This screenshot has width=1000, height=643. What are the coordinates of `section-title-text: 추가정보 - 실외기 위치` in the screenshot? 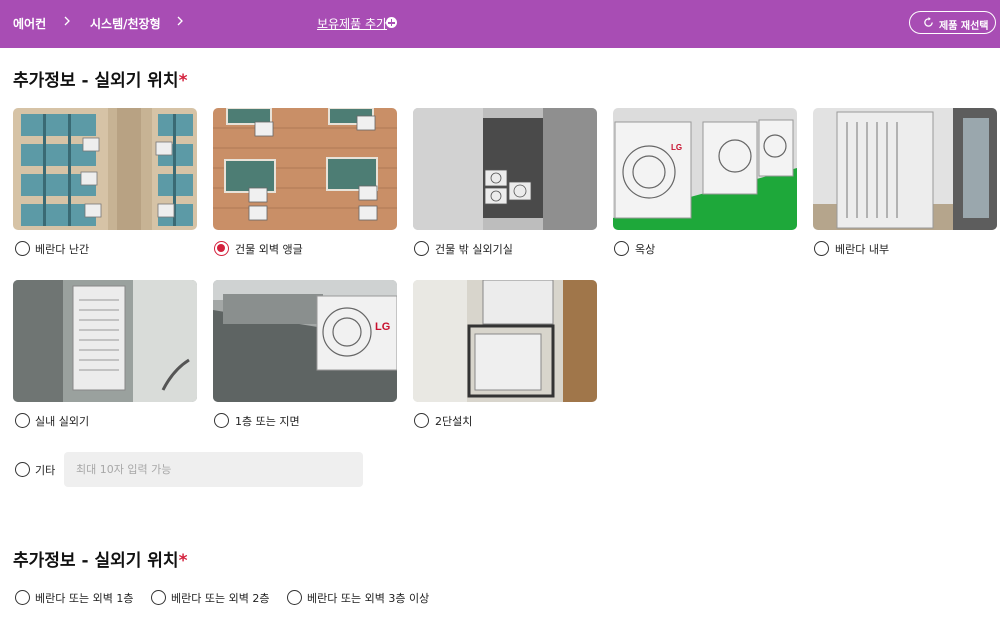 It's located at (96, 81).